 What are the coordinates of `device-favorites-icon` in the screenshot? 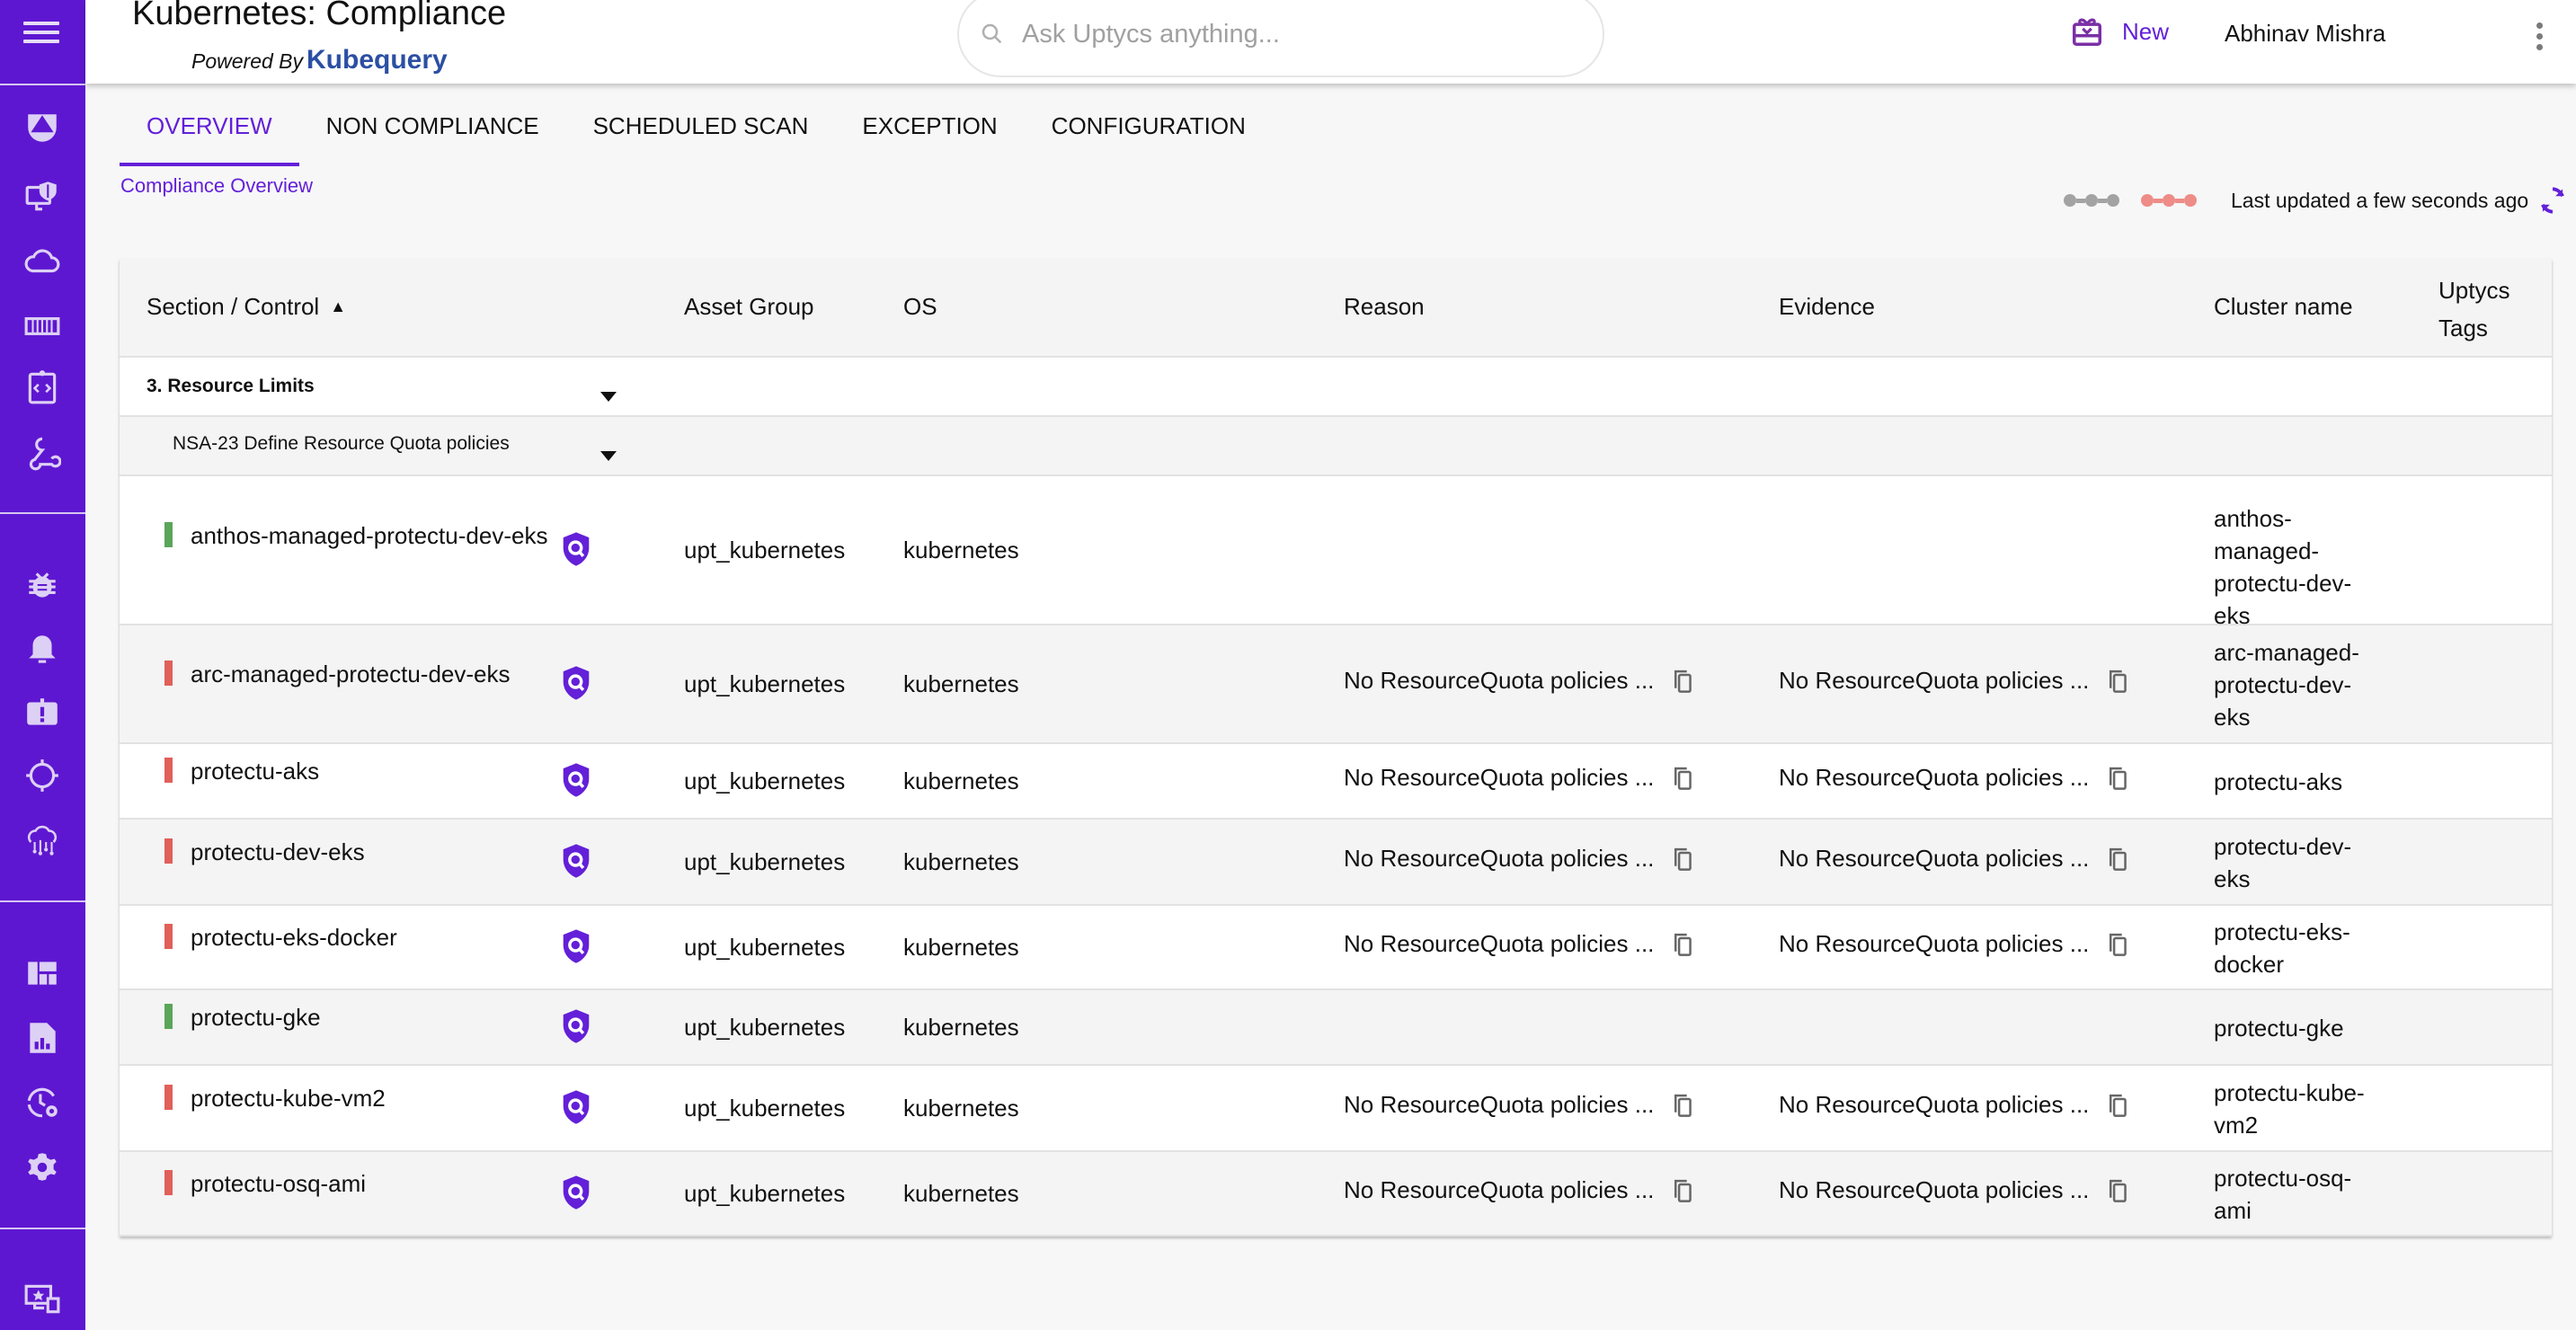 It's located at (42, 1298).